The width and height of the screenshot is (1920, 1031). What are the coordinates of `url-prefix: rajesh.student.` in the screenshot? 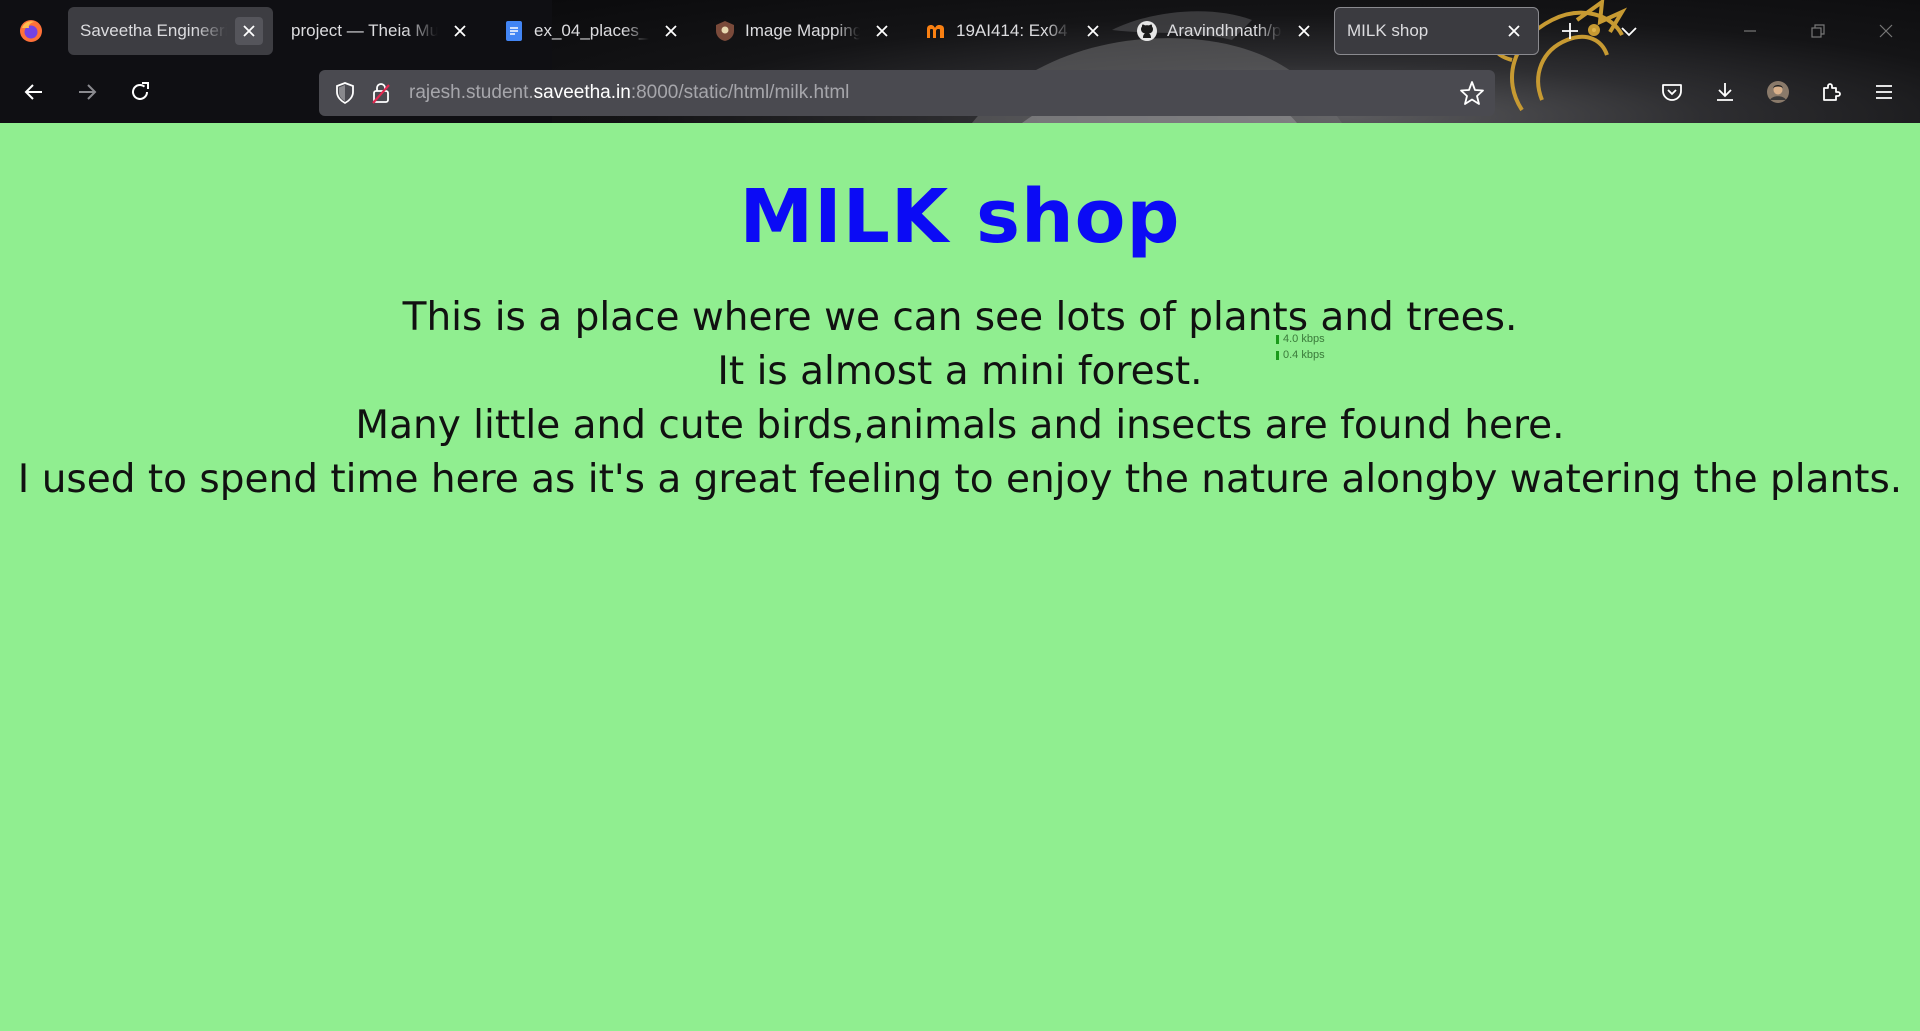 It's located at (471, 92).